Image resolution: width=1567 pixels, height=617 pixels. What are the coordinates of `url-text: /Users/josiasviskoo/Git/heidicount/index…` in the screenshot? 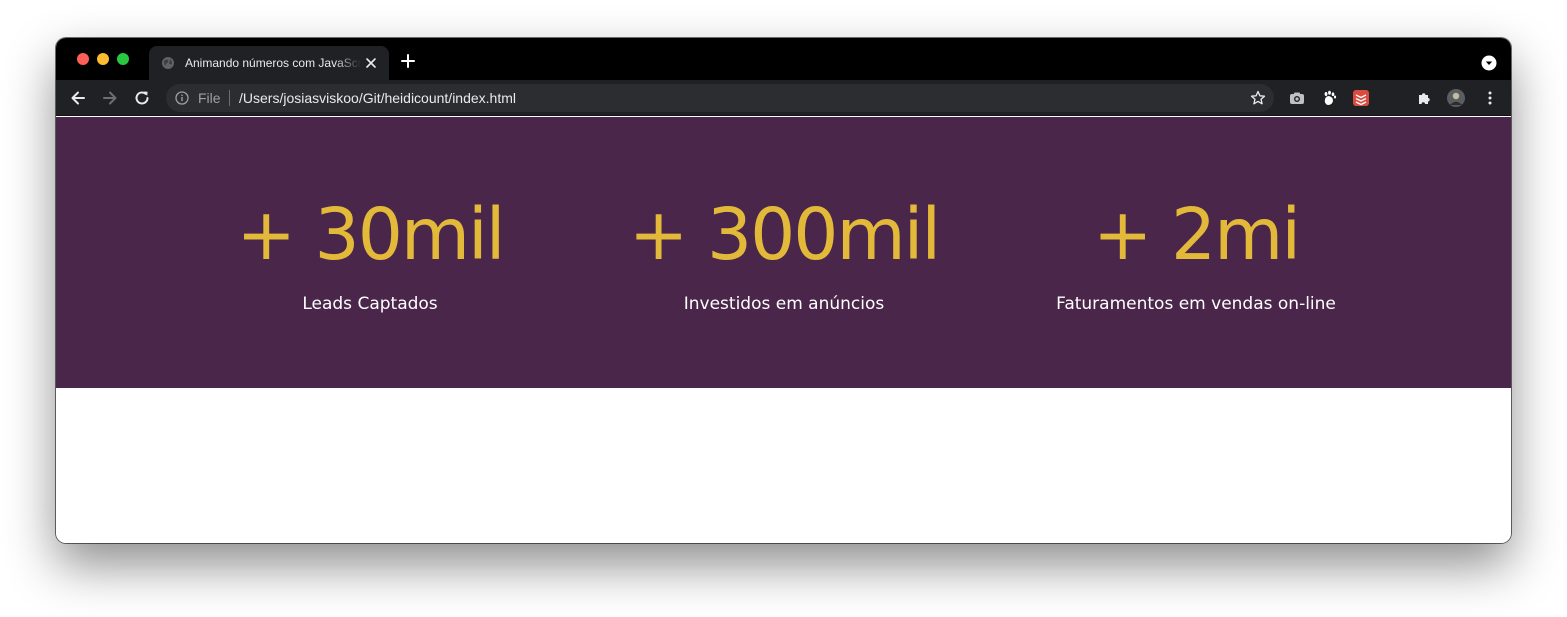 It's located at (377, 98).